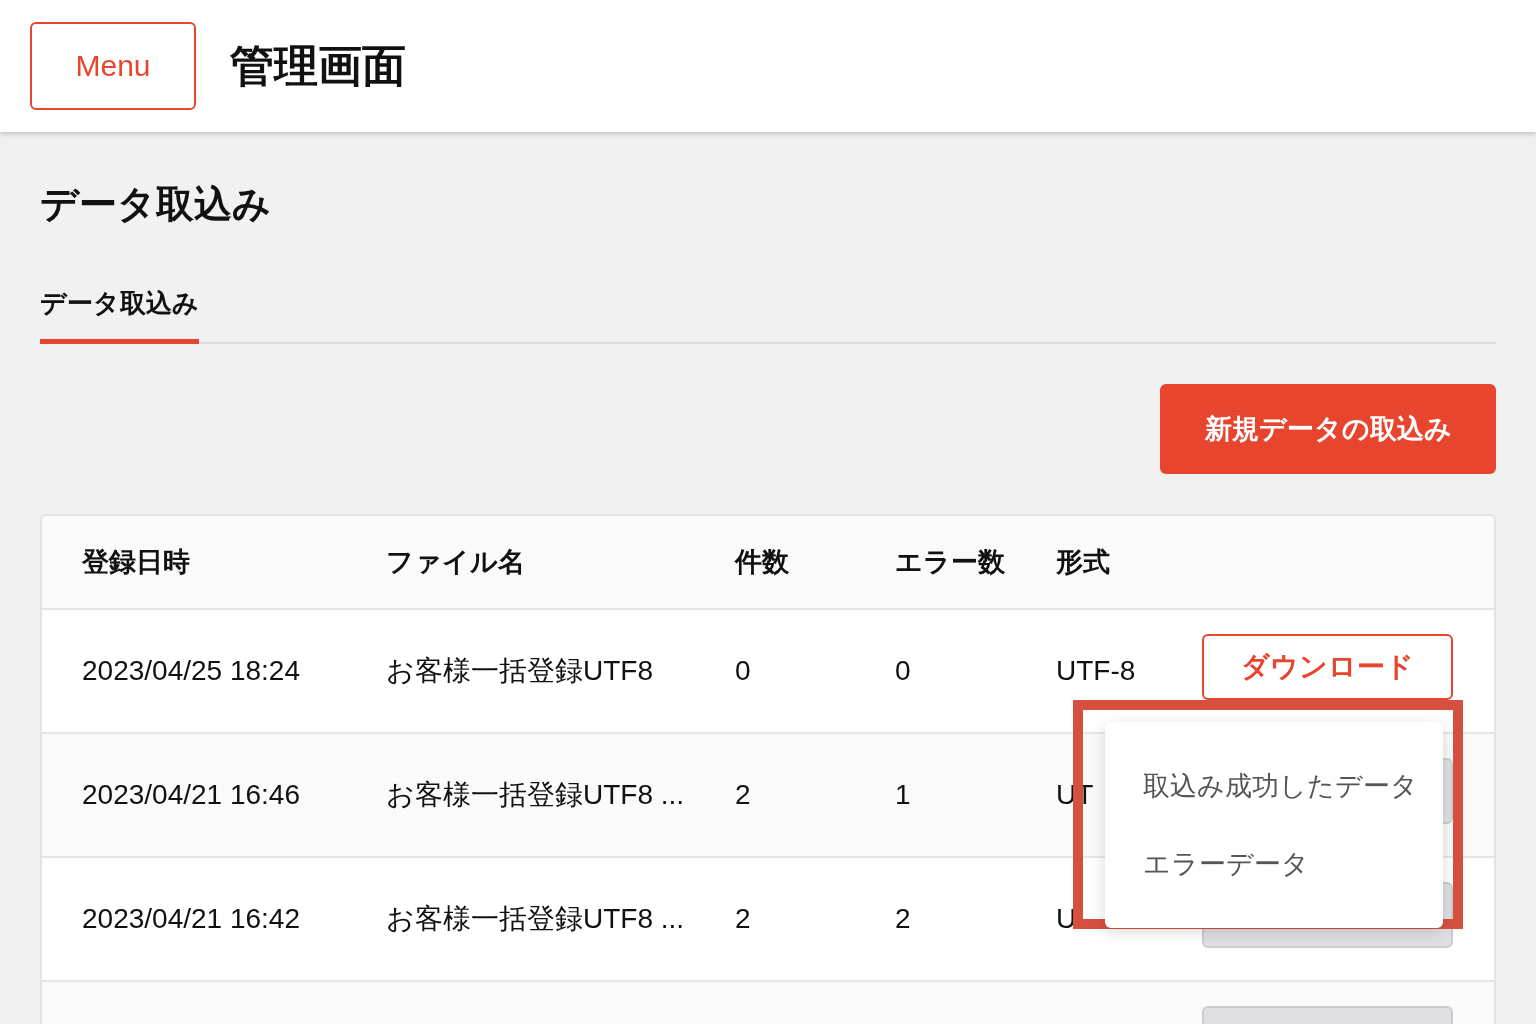 The image size is (1536, 1024). I want to click on column-header: ファイル名, so click(456, 562).